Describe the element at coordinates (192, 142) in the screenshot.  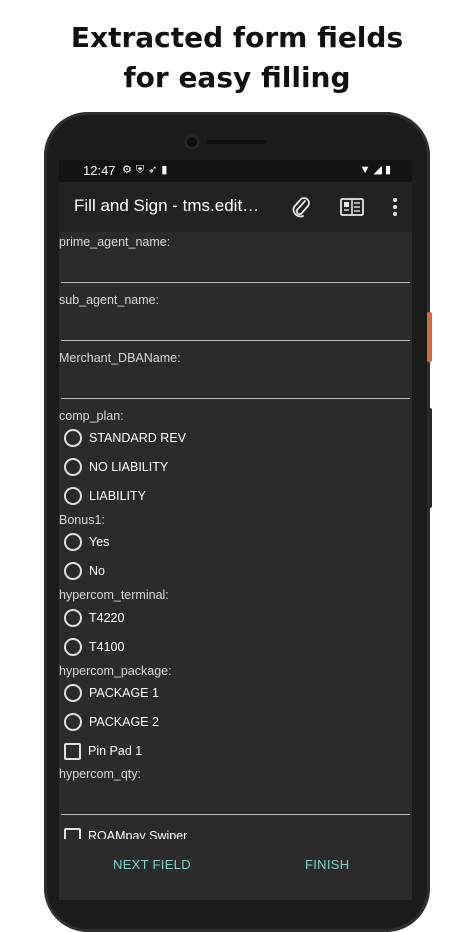
I see `front-camera` at that location.